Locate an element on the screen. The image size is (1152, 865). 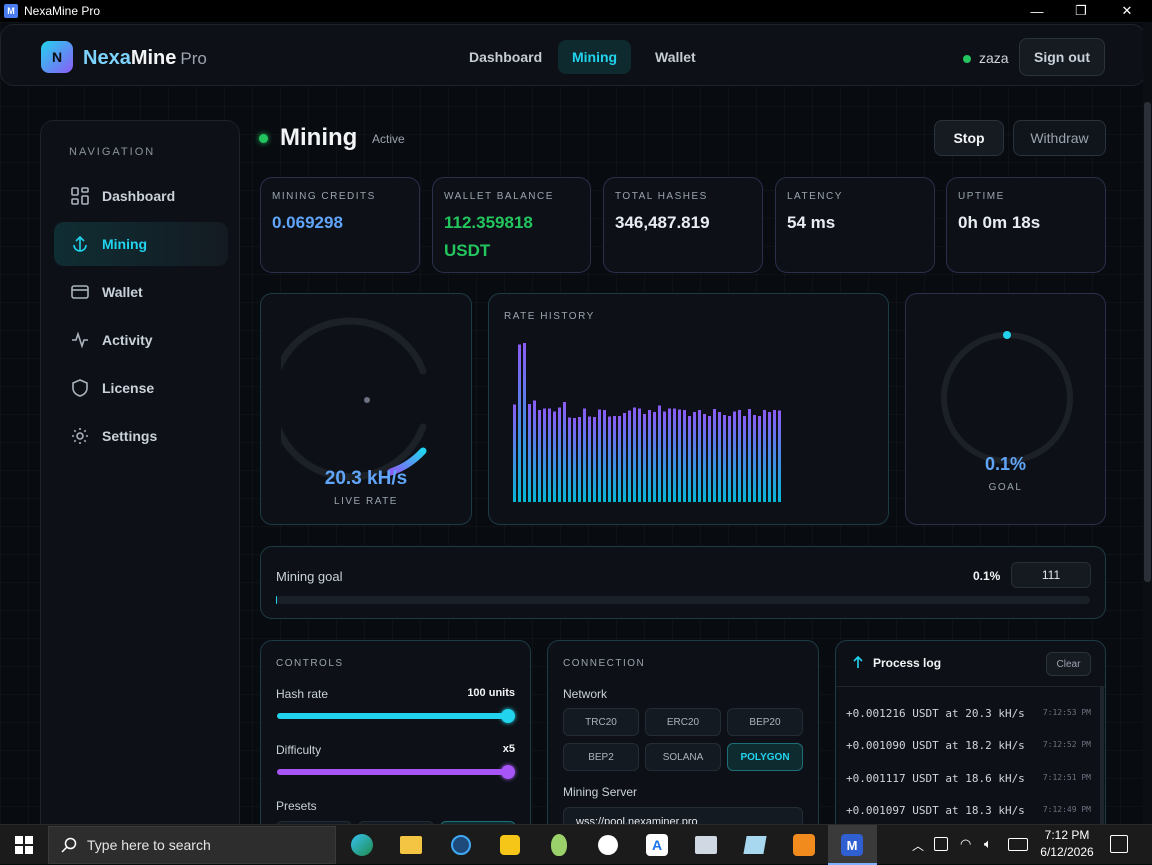
wifi-icon: ◠ is located at coordinates (965, 844).